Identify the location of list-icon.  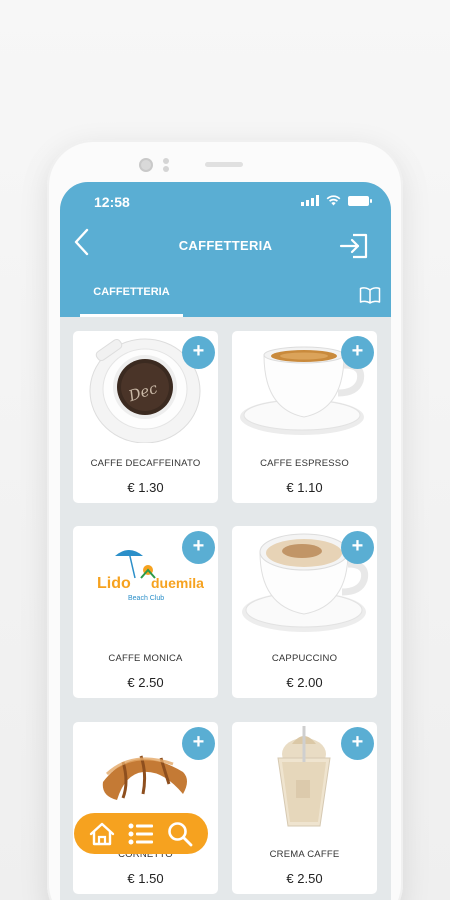
(140, 833).